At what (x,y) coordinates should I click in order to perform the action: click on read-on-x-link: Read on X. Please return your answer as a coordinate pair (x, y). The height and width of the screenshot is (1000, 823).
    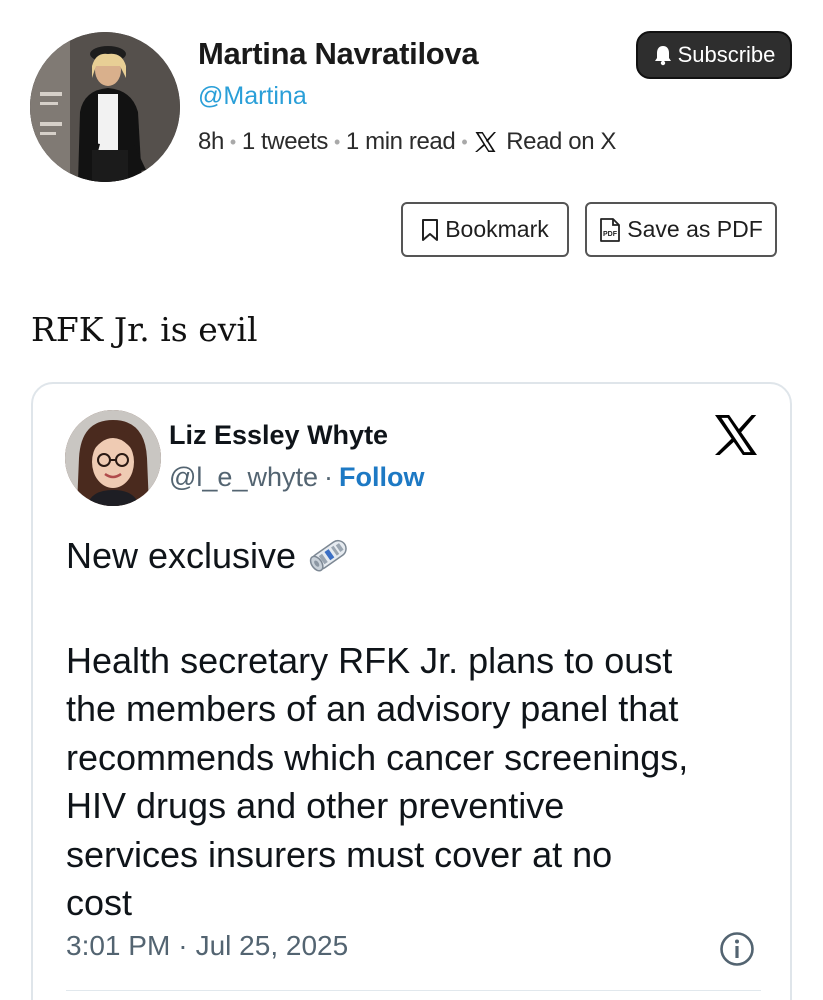
    Looking at the image, I should click on (544, 142).